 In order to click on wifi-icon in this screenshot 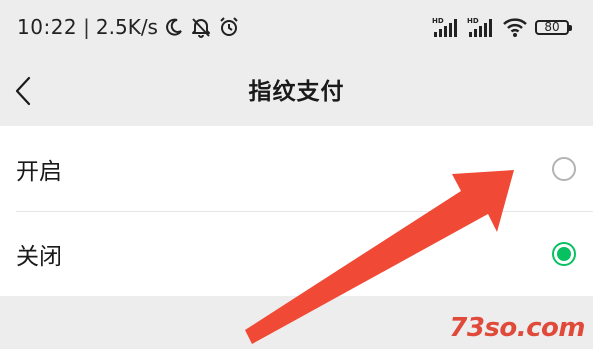, I will do `click(515, 27)`.